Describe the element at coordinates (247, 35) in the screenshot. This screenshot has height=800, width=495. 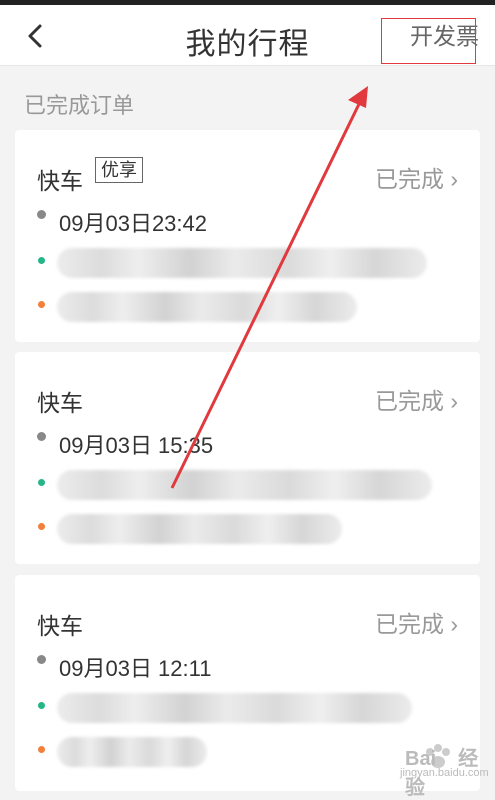
I see `nav-bar: 我的行程 开发票` at that location.